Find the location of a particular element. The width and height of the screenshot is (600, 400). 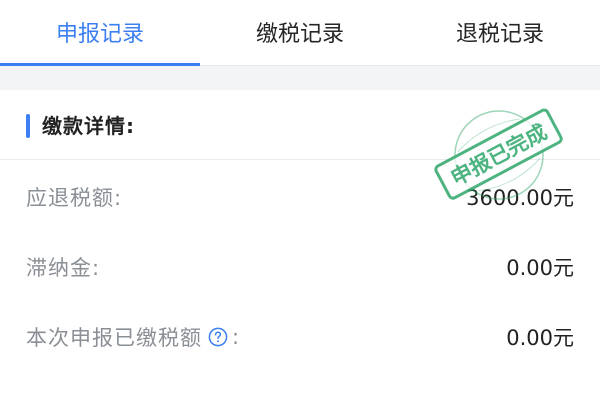

tab-label: 退税记录 is located at coordinates (499, 34).